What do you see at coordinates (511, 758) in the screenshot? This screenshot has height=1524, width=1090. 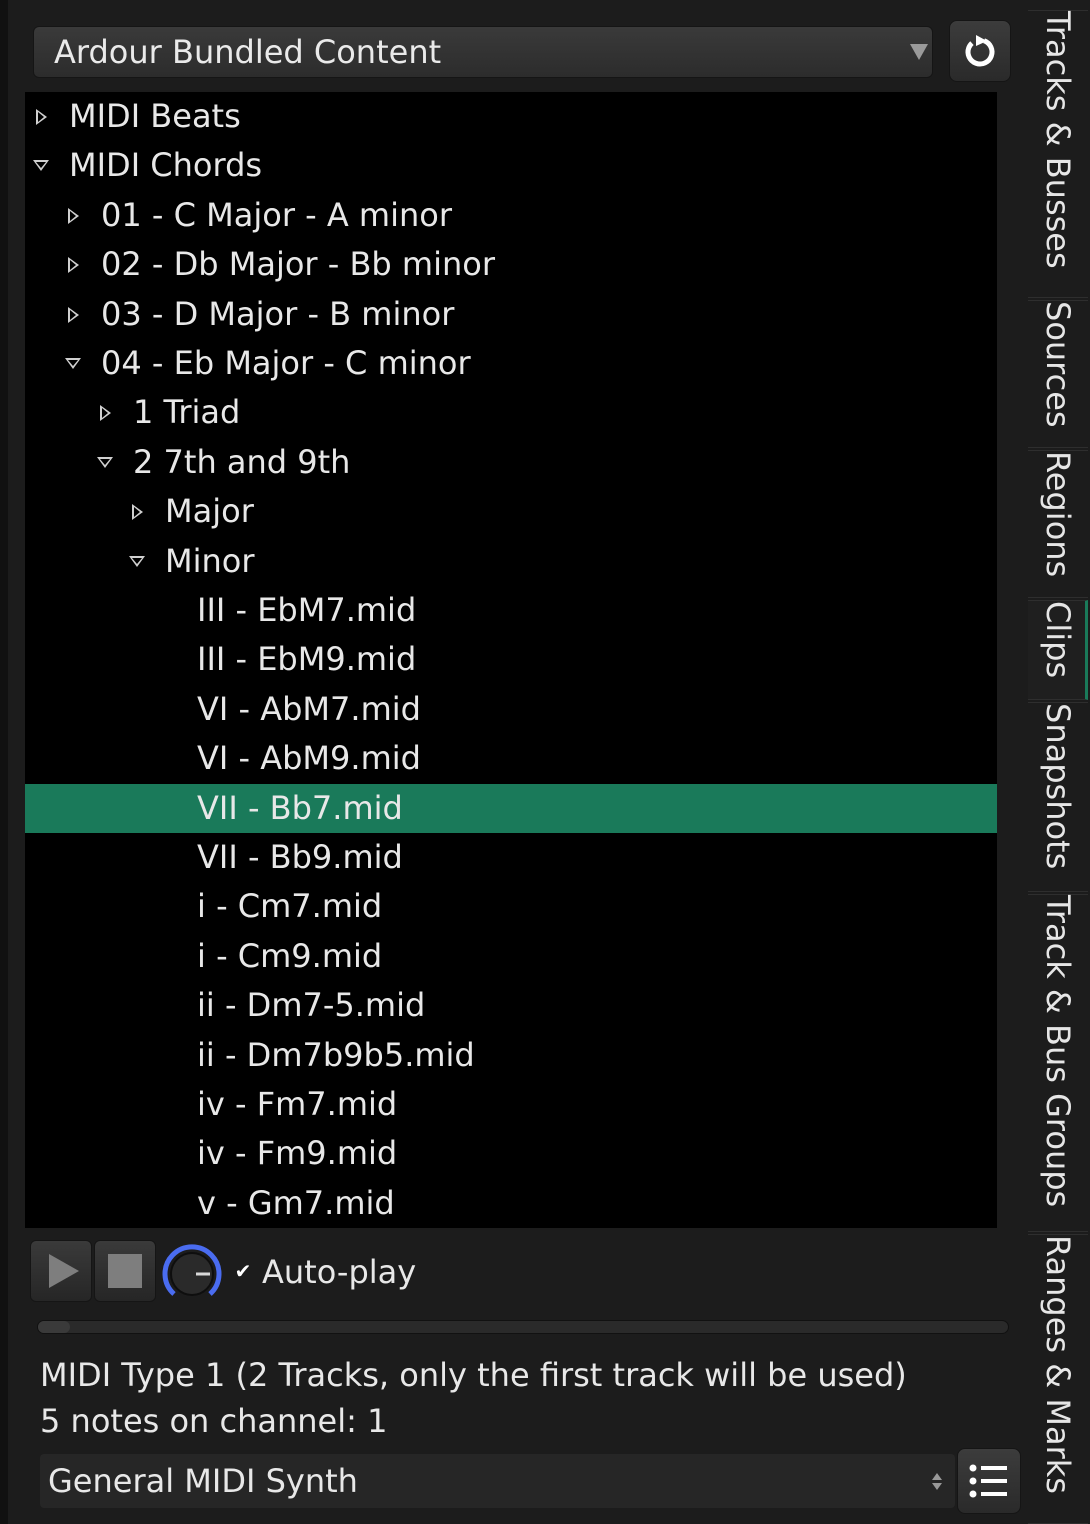 I see `tree-file-row: VI - AbM9.mid` at bounding box center [511, 758].